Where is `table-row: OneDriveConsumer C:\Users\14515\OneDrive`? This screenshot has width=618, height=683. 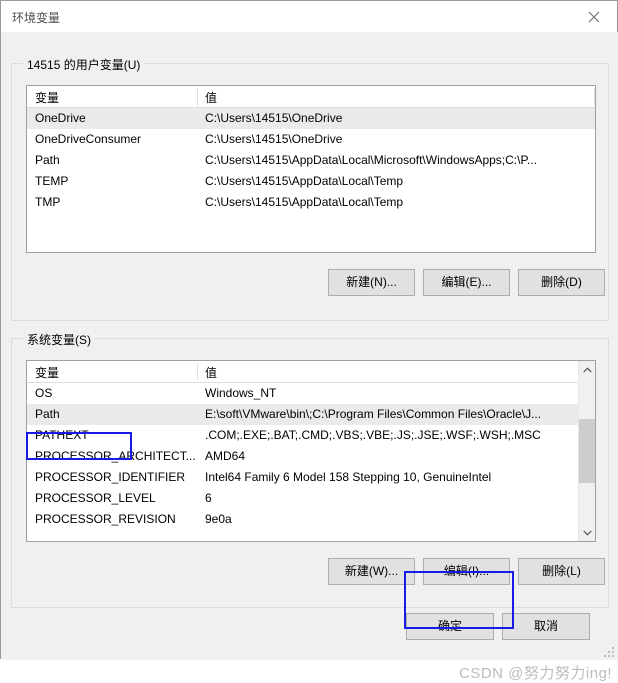 table-row: OneDriveConsumer C:\Users\14515\OneDrive is located at coordinates (311, 139).